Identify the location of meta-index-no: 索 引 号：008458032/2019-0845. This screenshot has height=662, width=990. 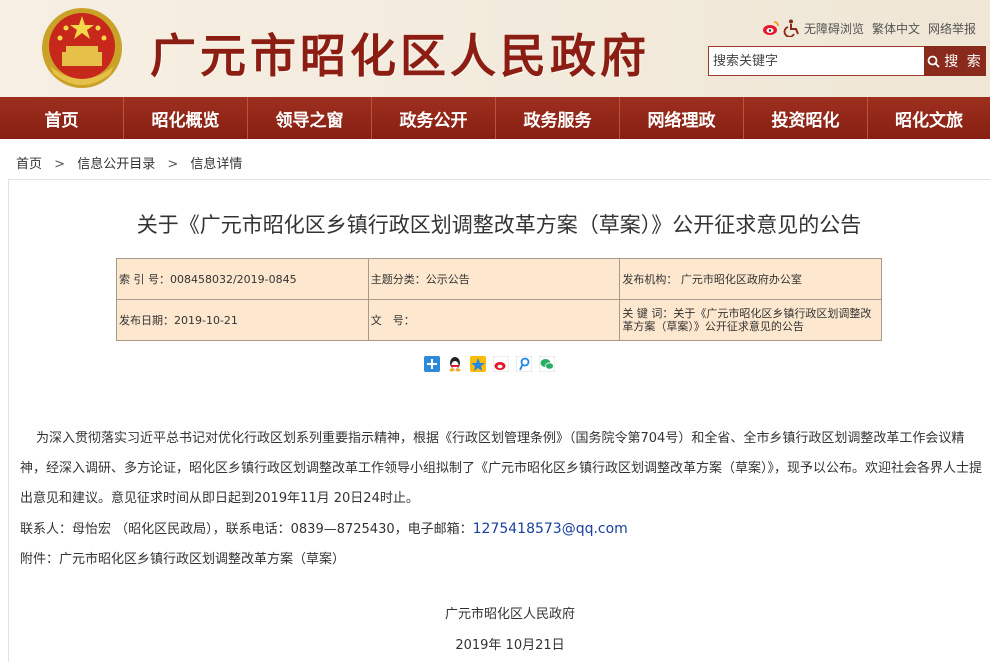
(242, 279).